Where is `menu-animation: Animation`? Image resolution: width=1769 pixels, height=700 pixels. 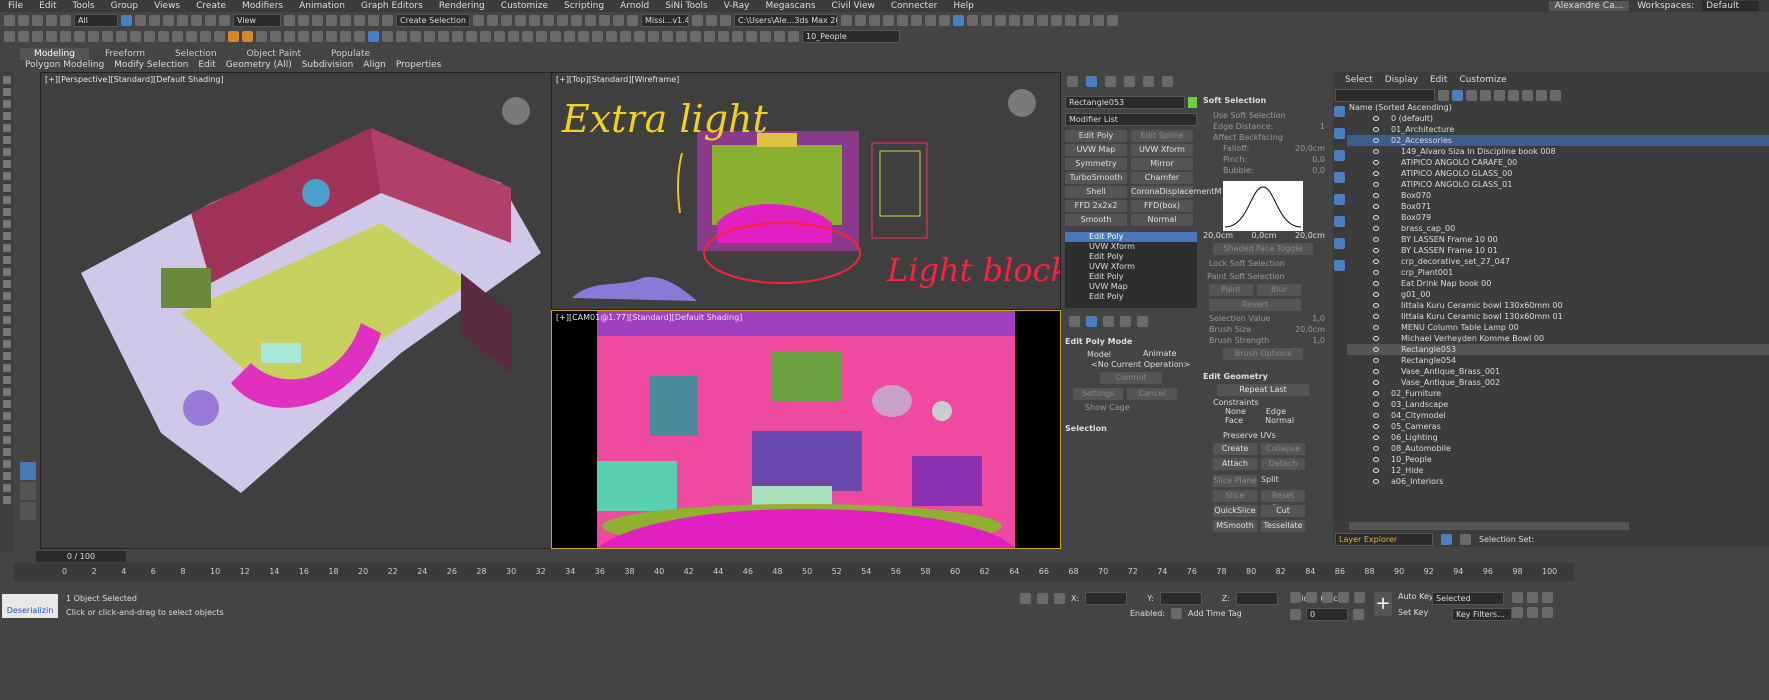 menu-animation: Animation is located at coordinates (322, 6).